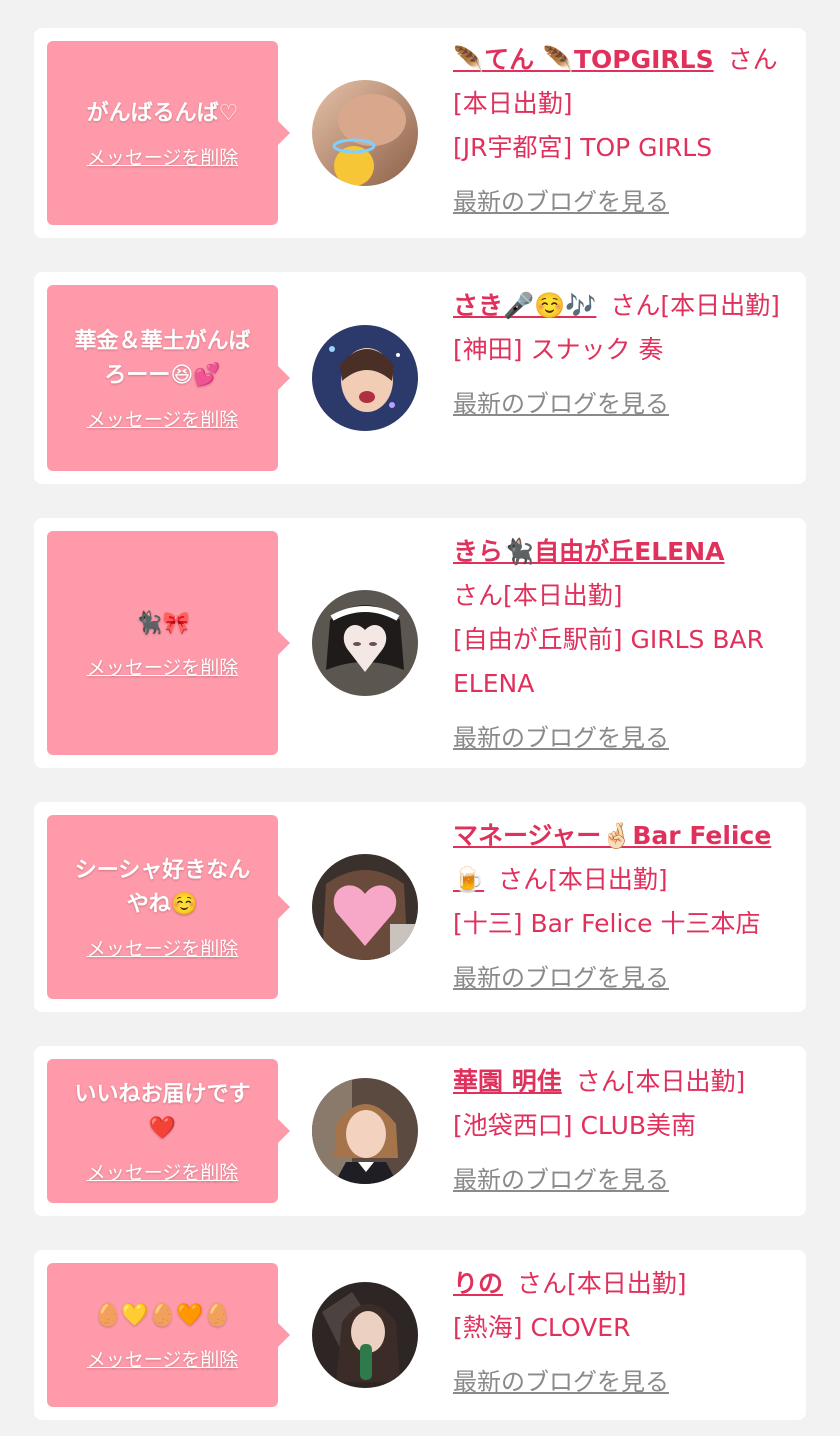 The height and width of the screenshot is (1436, 840). I want to click on message-text: シーシャ好きなん やね☺️, so click(162, 887).